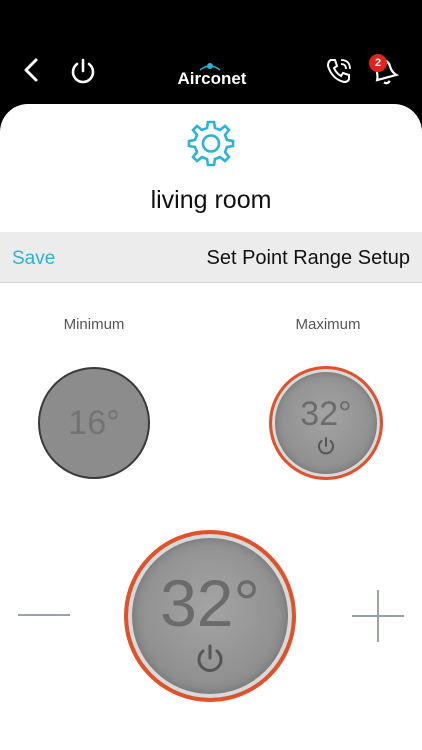 The width and height of the screenshot is (422, 750). Describe the element at coordinates (94, 324) in the screenshot. I see `minimum-label: Minimum` at that location.